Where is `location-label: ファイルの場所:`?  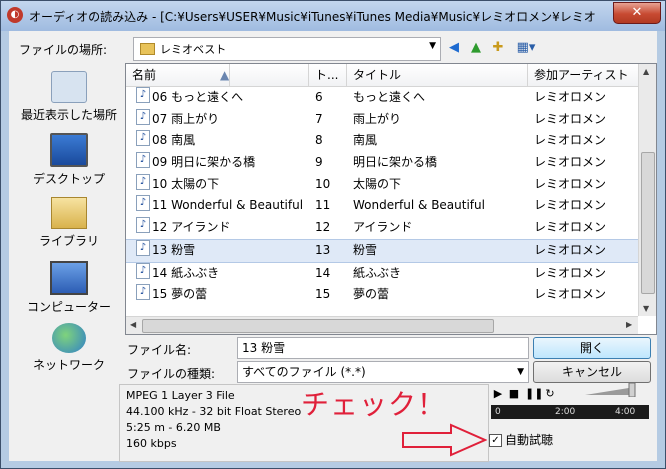 location-label: ファイルの場所: is located at coordinates (63, 50).